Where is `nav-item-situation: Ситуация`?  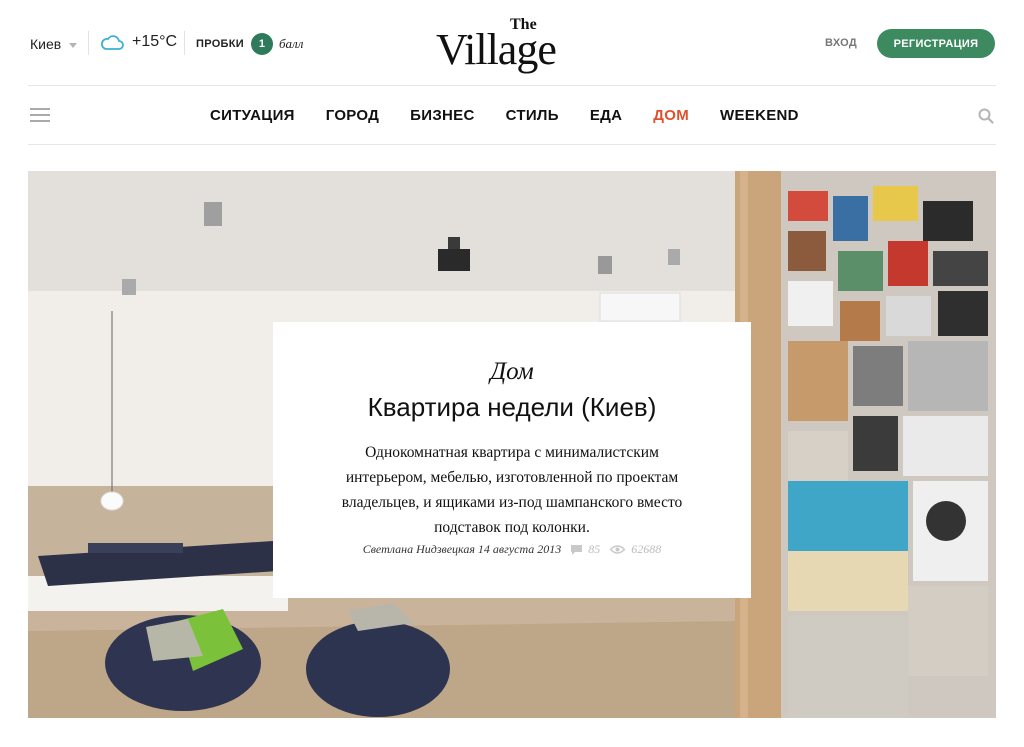
nav-item-situation: Ситуация is located at coordinates (252, 115).